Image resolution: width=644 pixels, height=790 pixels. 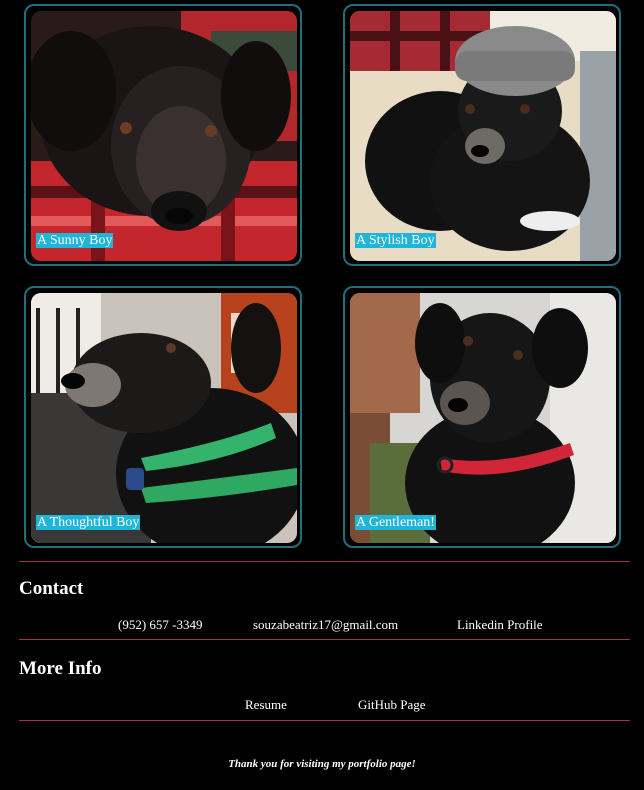 I want to click on linkedin-link: Linkedin Profile, so click(x=500, y=625).